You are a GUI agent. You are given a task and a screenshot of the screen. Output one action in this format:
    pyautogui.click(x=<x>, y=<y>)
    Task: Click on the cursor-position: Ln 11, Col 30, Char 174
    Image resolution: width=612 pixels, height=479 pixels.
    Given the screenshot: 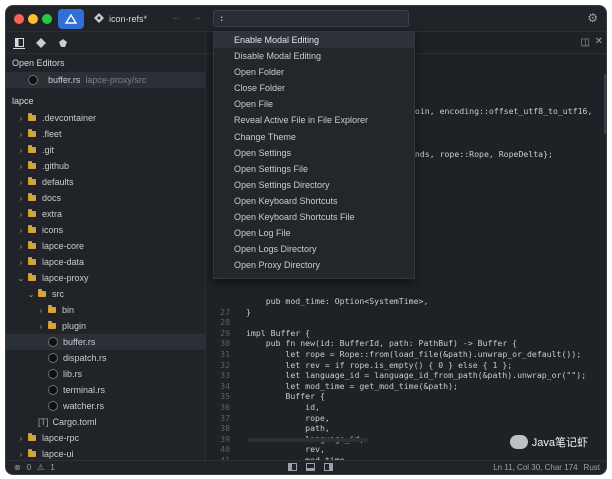 What is the action you would take?
    pyautogui.click(x=535, y=467)
    